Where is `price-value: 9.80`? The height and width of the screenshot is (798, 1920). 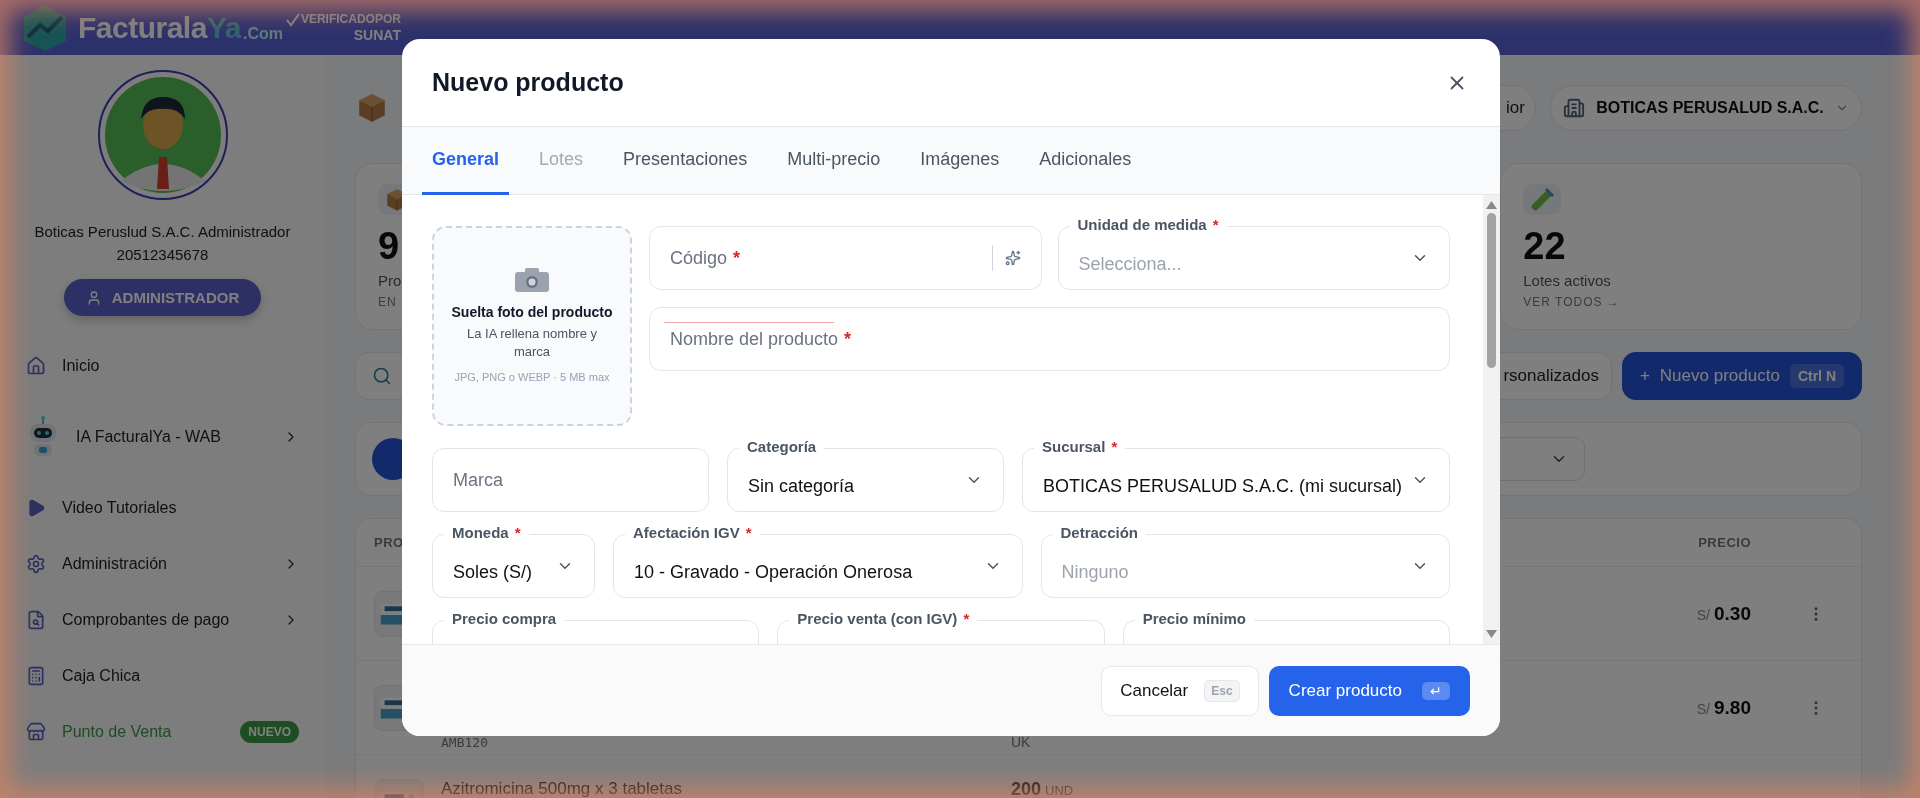
price-value: 9.80 is located at coordinates (1732, 707).